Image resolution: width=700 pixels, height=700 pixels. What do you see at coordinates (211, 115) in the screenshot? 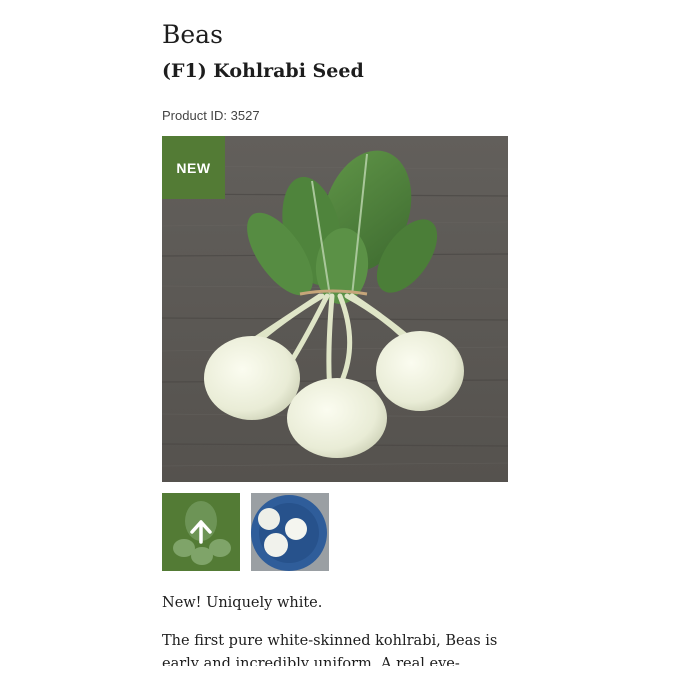
I see `product-id: Product ID: 3527` at bounding box center [211, 115].